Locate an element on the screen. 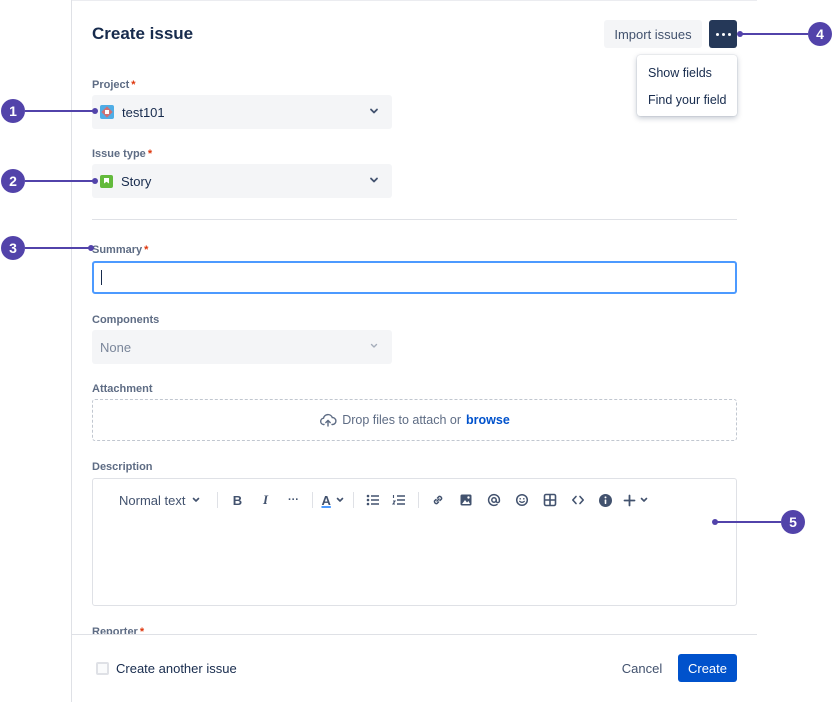  create-another-checkbox is located at coordinates (102, 668).